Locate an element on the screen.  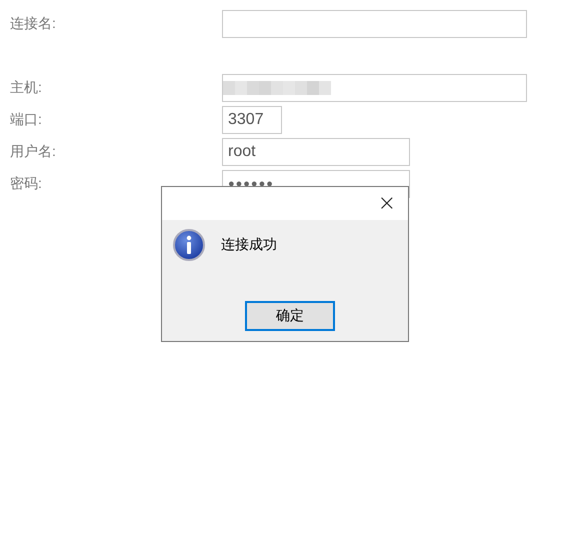
info-icon is located at coordinates (189, 245).